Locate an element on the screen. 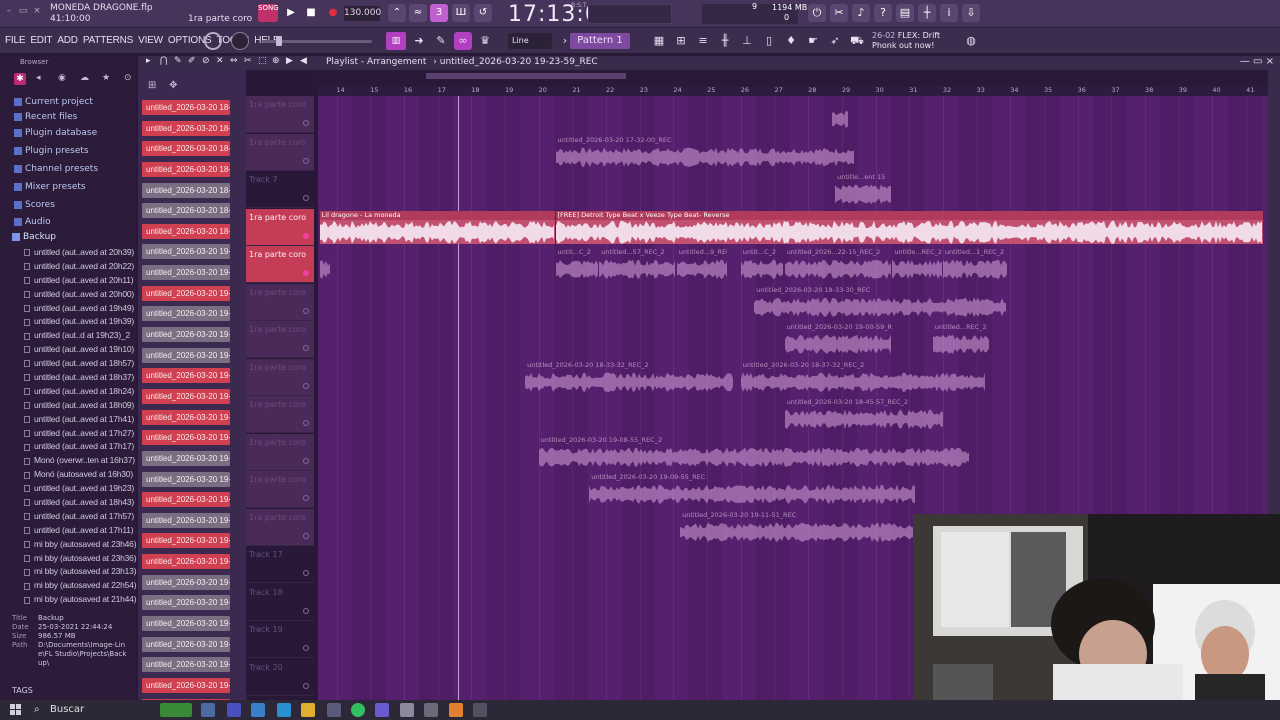  save-button: ▤ is located at coordinates (905, 13).